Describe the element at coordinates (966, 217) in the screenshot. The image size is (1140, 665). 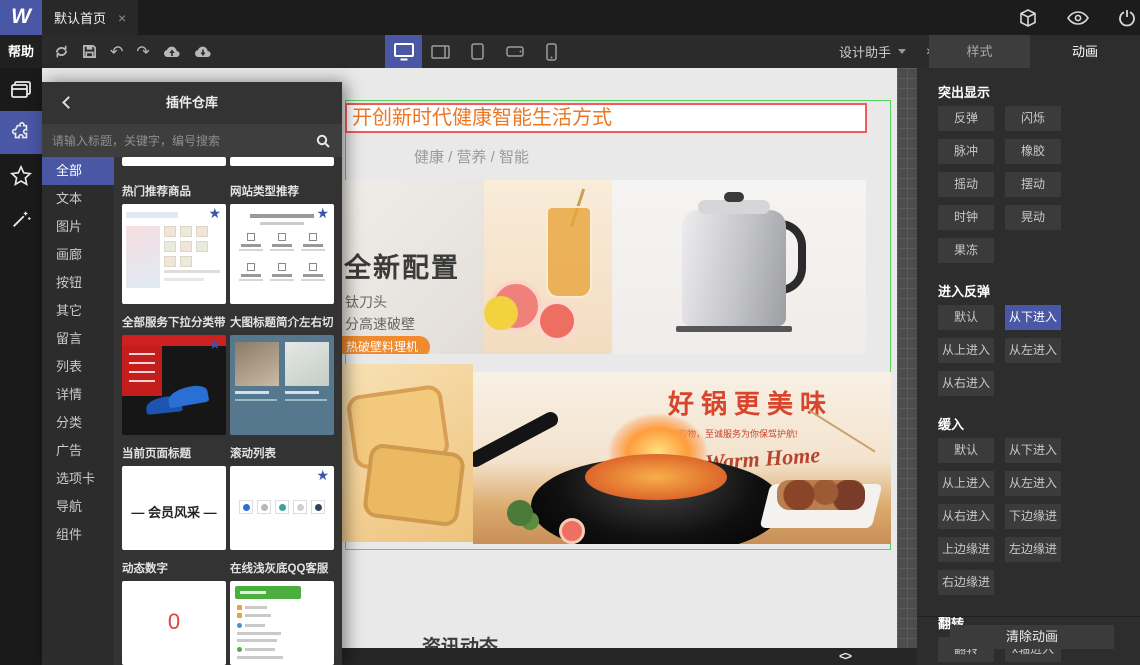
I see `animation-option-button: 时钟` at that location.